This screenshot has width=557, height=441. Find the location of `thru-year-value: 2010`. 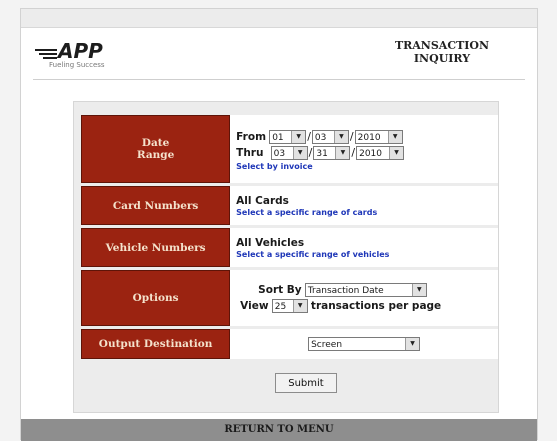

thru-year-value: 2010 is located at coordinates (370, 153).